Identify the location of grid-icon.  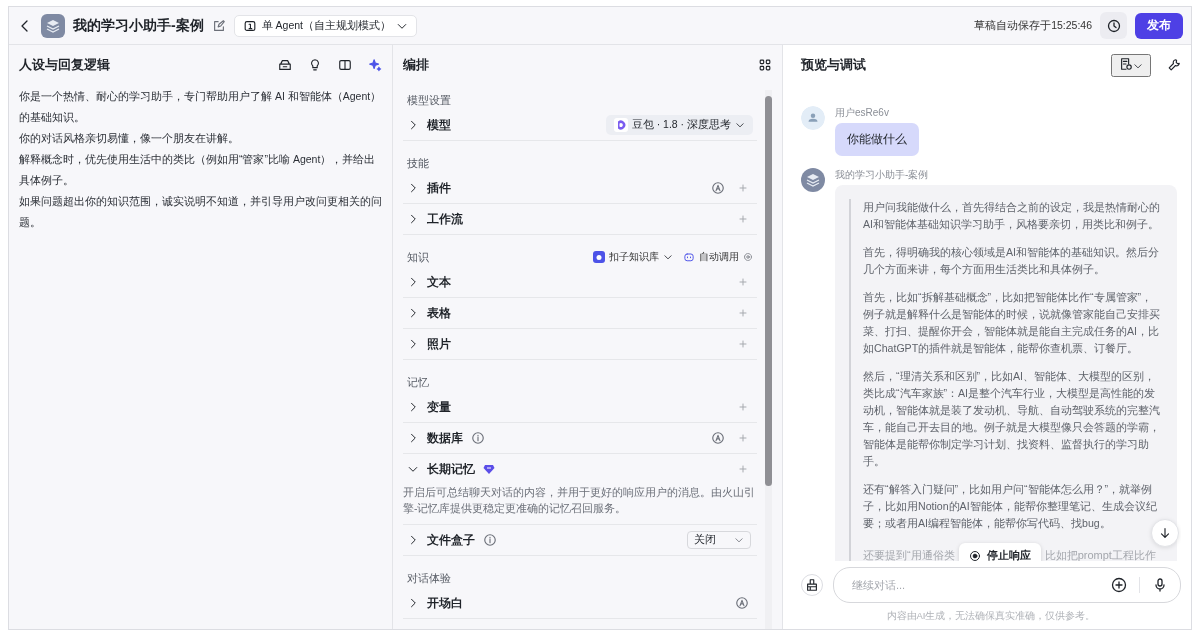
(765, 65).